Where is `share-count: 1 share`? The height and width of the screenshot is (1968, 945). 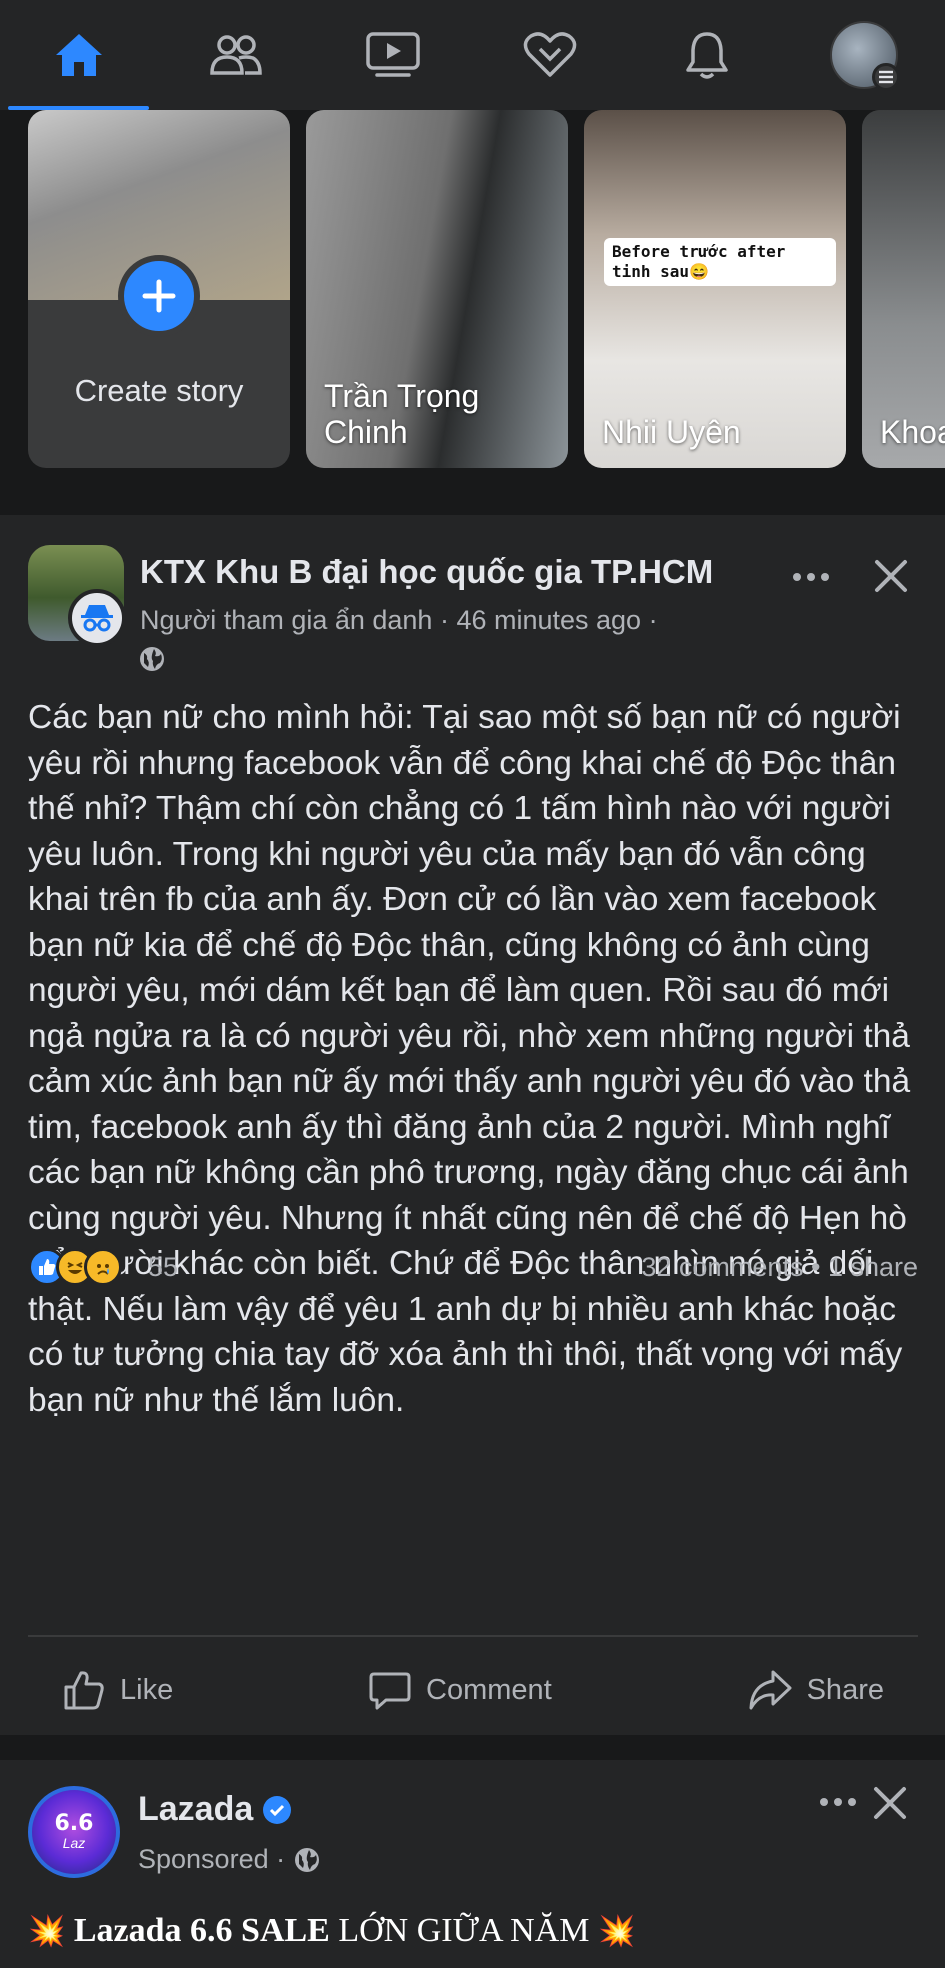 share-count: 1 share is located at coordinates (873, 1267).